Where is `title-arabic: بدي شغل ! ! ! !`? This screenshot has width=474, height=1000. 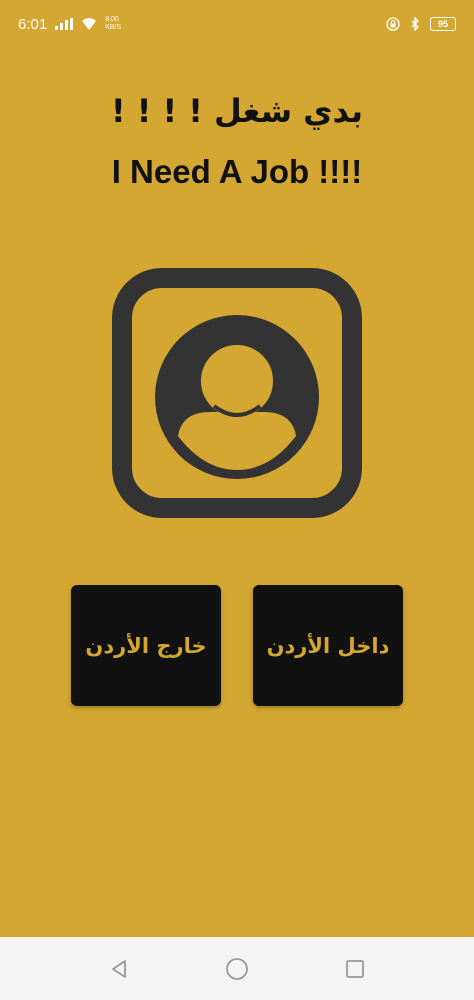 title-arabic: بدي شغل ! ! ! ! is located at coordinates (237, 111).